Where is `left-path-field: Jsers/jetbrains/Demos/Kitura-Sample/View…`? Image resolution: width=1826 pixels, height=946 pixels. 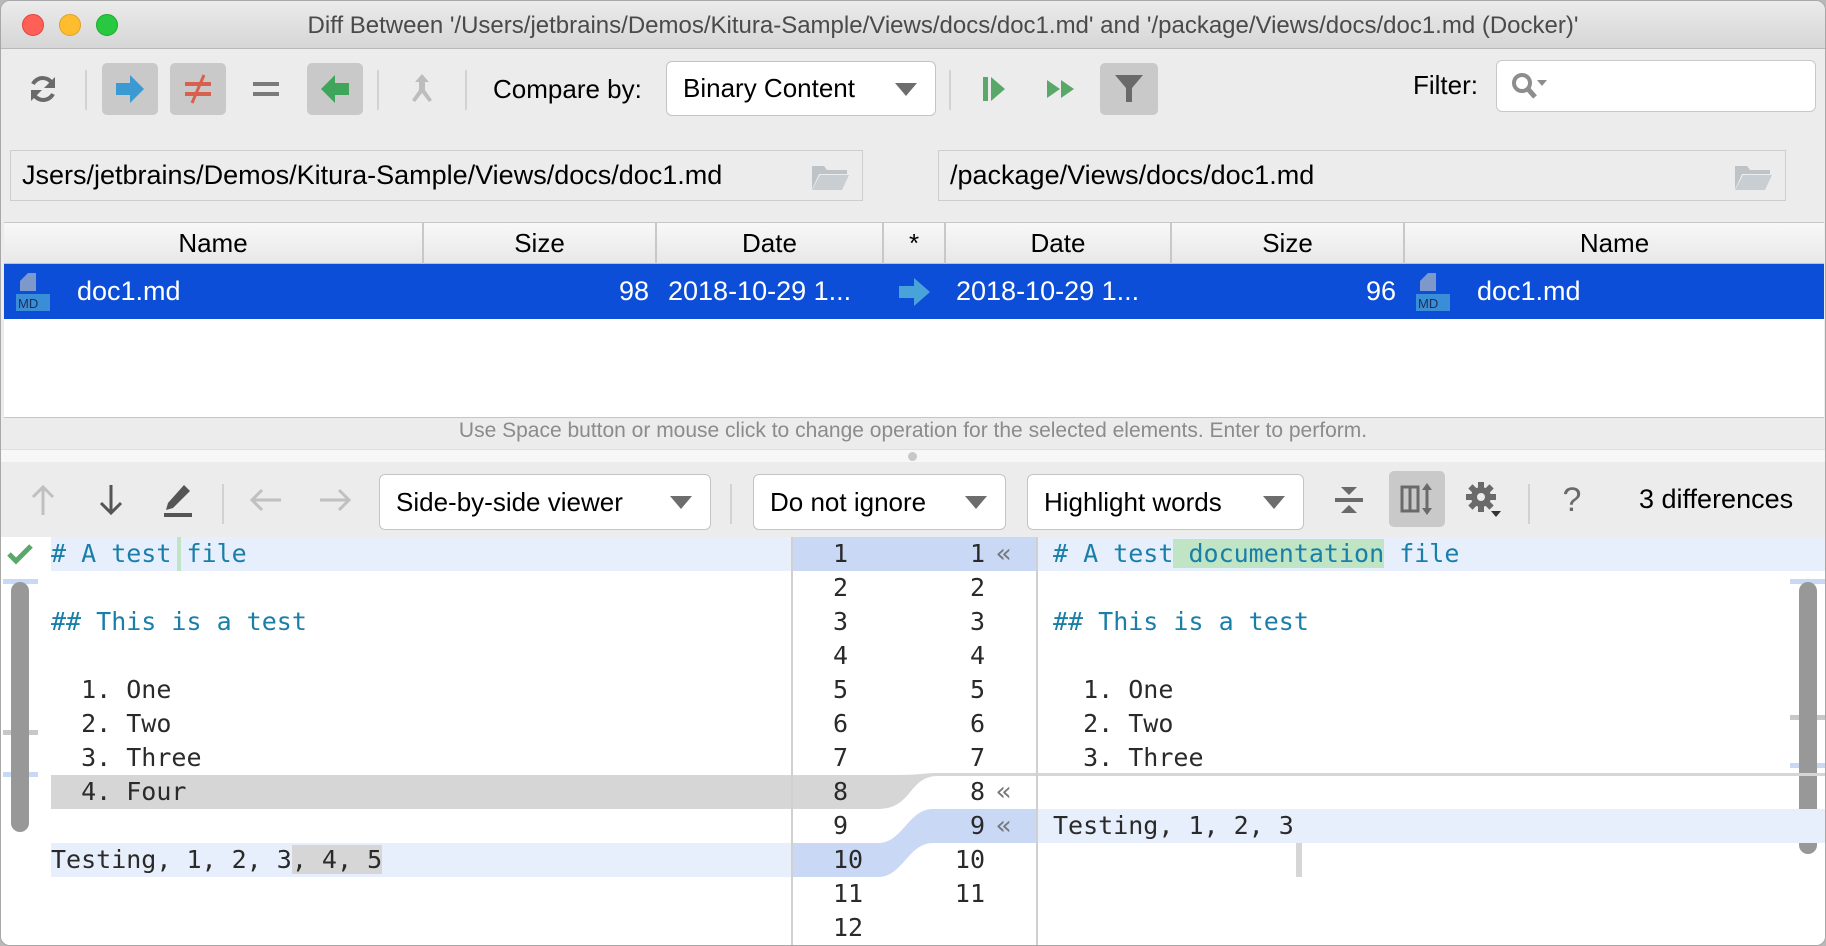
left-path-field: Jsers/jetbrains/Demos/Kitura-Sample/View… is located at coordinates (436, 175).